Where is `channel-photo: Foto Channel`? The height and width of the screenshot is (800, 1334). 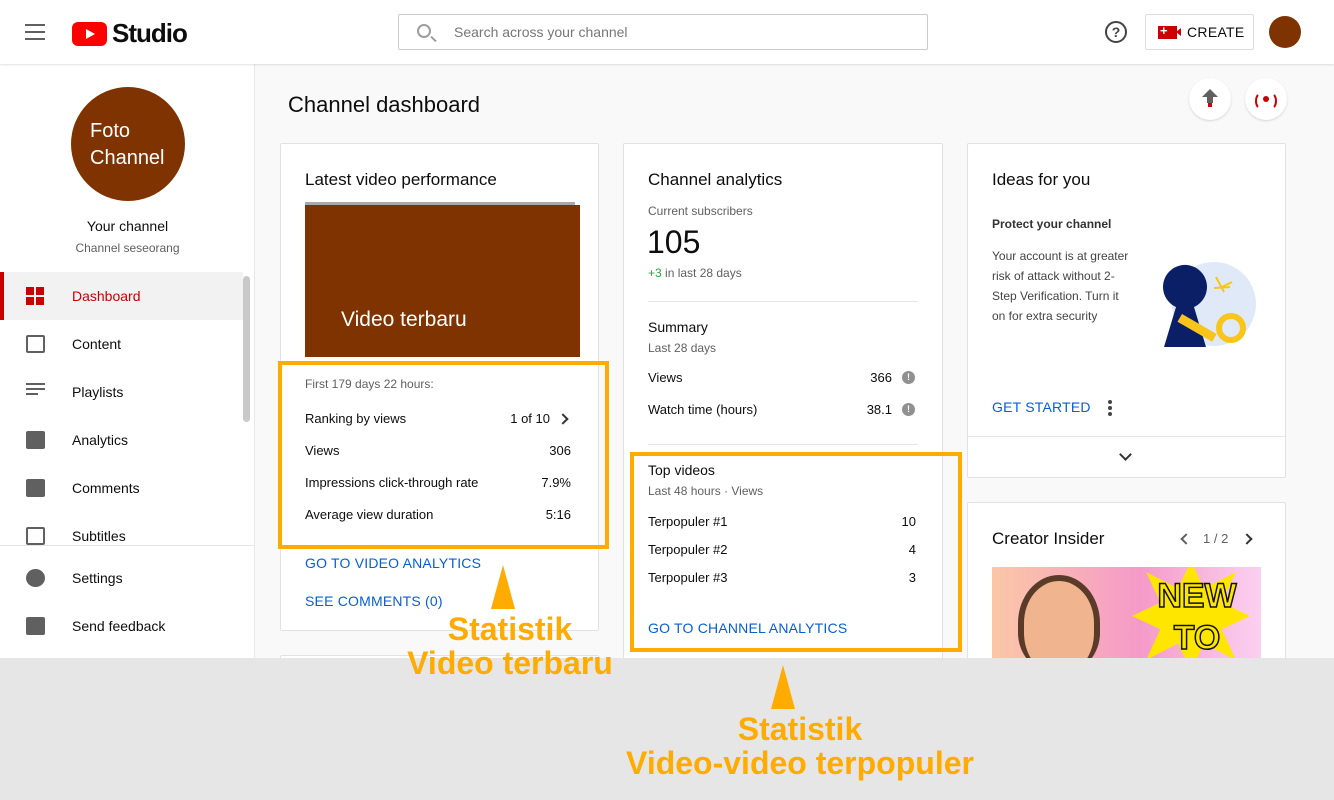
channel-photo: Foto Channel is located at coordinates (128, 144).